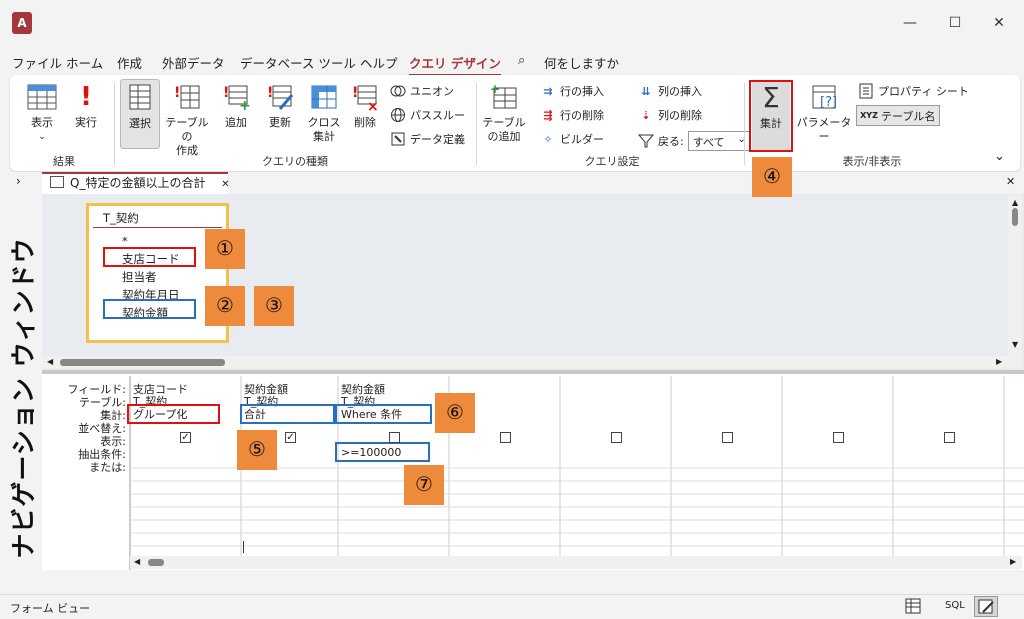  Describe the element at coordinates (113, 441) in the screenshot. I see `row-label-show: 表示:` at that location.